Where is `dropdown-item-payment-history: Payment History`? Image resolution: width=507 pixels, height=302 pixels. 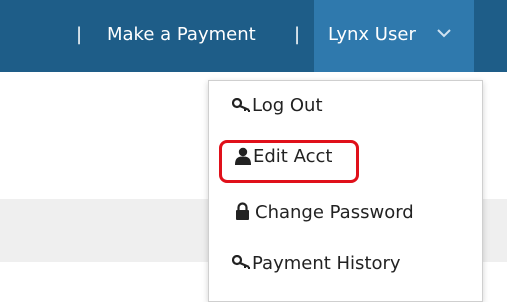
dropdown-item-payment-history: Payment History is located at coordinates (345, 265).